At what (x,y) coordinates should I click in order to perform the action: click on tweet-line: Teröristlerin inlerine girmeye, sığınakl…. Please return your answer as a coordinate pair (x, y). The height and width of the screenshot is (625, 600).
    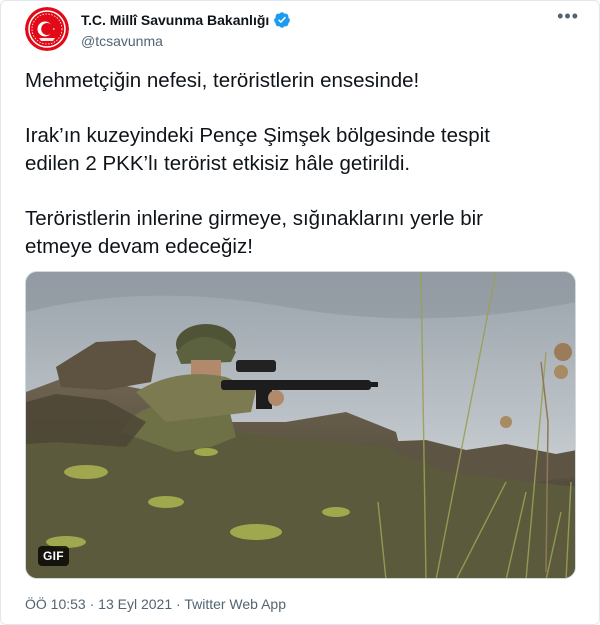
    Looking at the image, I should click on (254, 218).